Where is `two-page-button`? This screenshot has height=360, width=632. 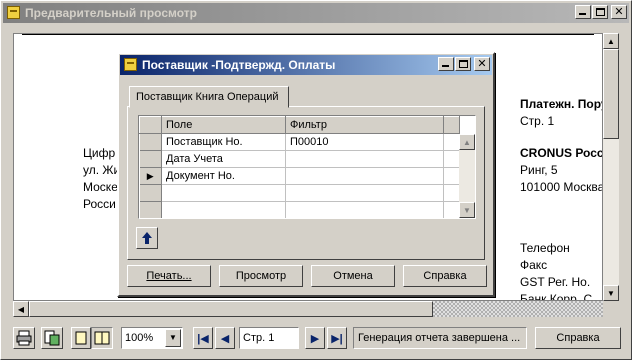 two-page-button is located at coordinates (102, 338).